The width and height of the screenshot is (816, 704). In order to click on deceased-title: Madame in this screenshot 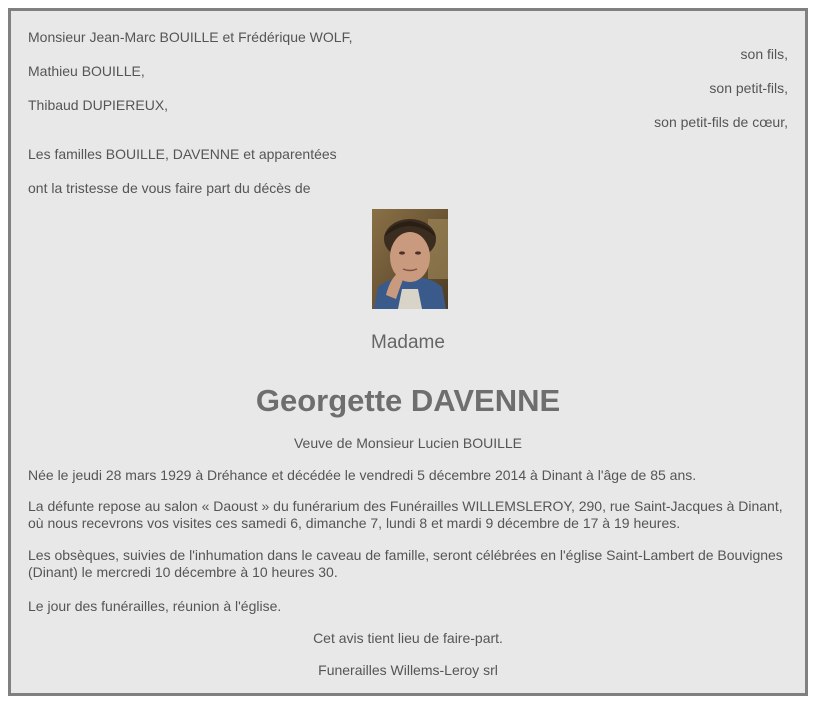, I will do `click(408, 342)`.